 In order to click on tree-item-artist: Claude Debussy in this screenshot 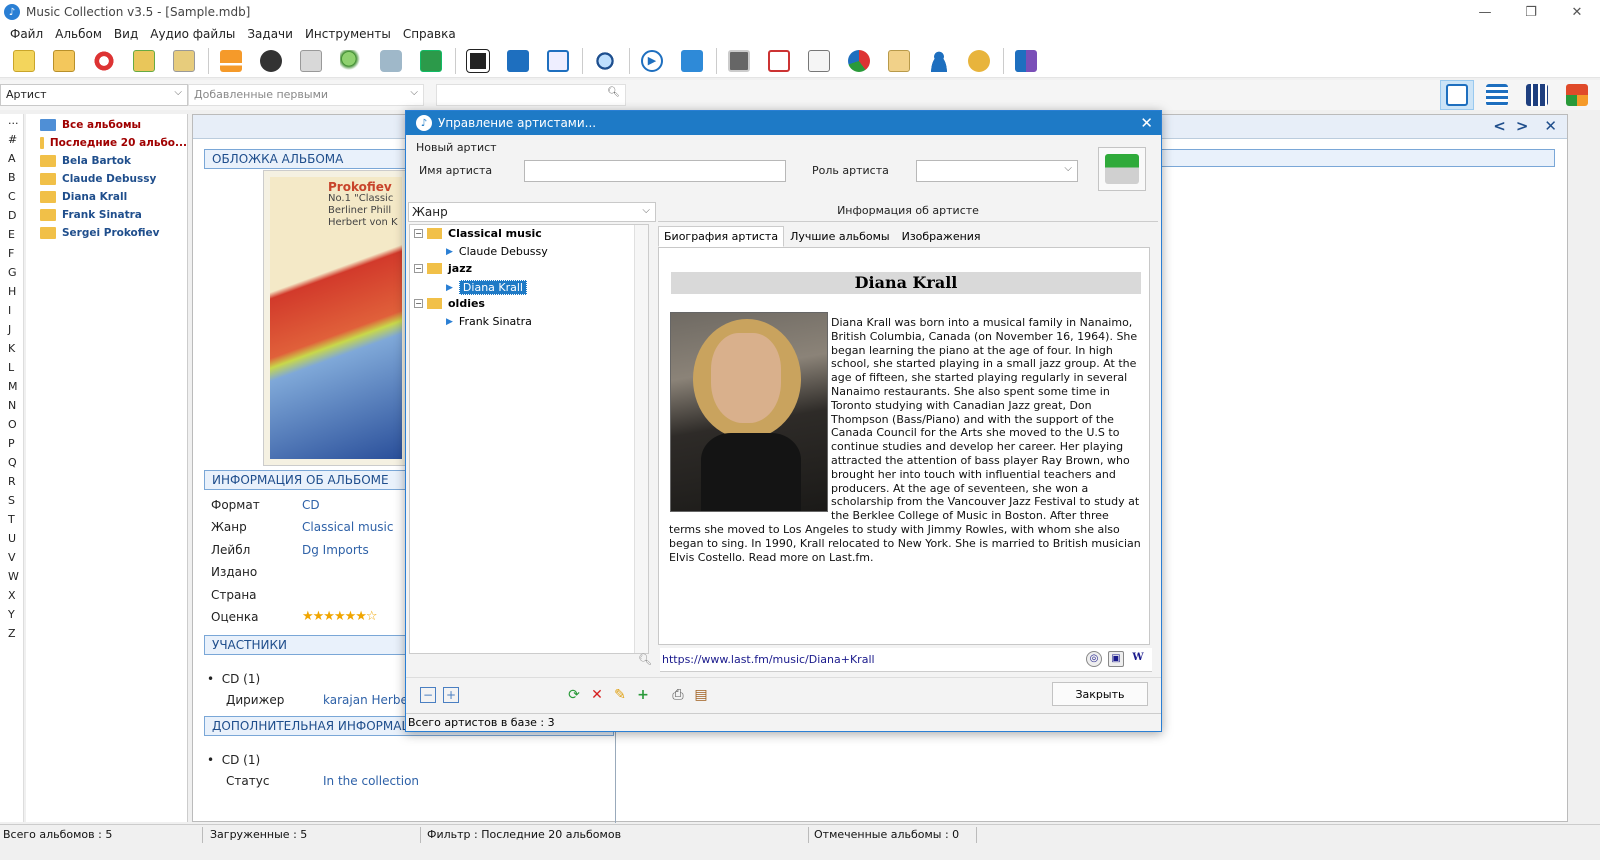, I will do `click(106, 179)`.